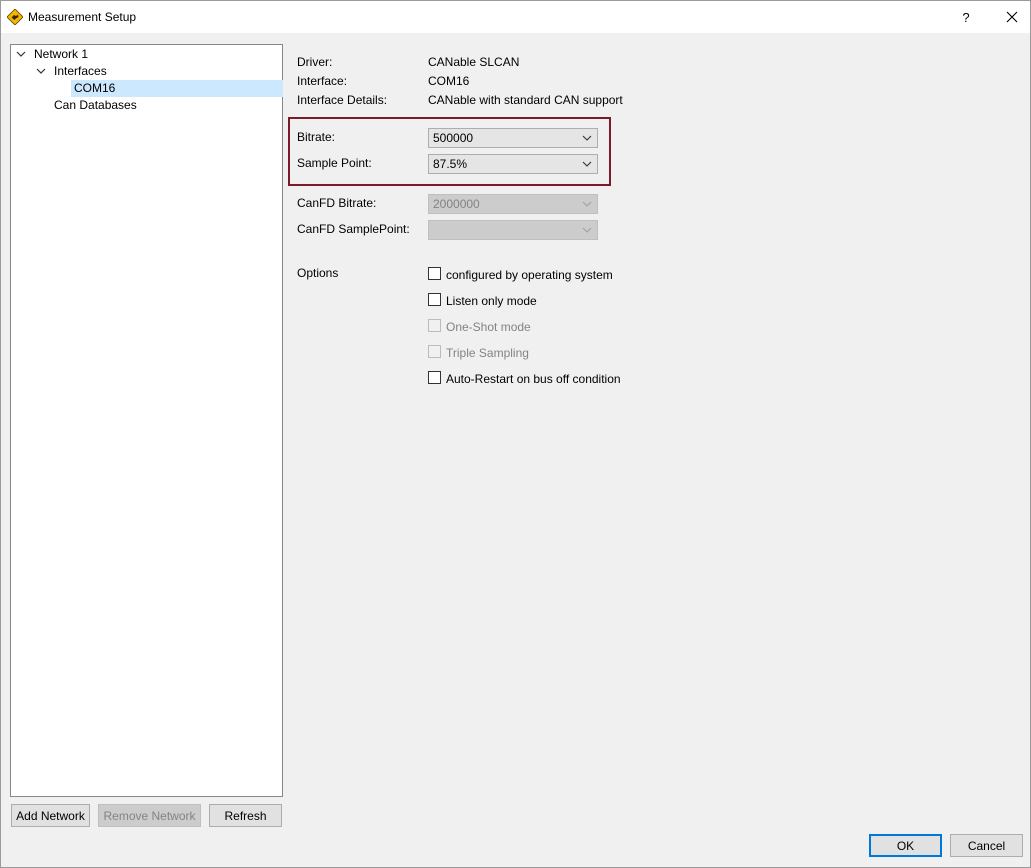 This screenshot has width=1031, height=868. I want to click on sample-point-select-value: 87.5%, so click(450, 164).